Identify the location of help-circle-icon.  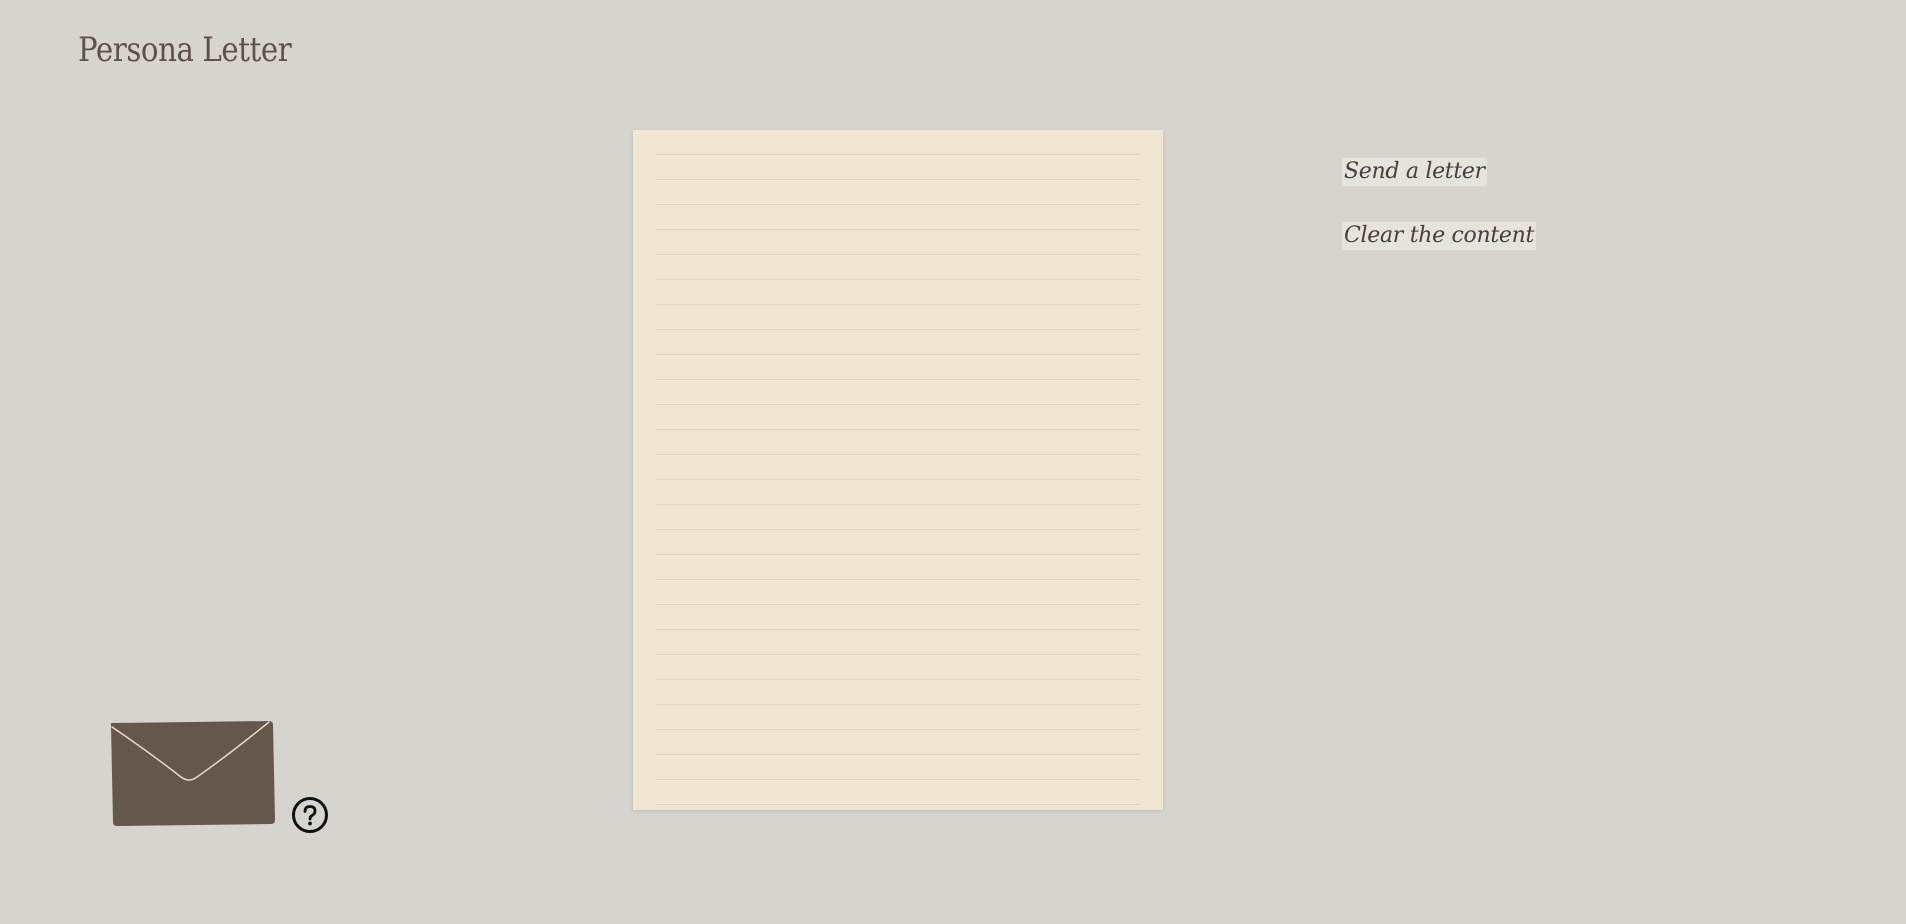
(310, 815).